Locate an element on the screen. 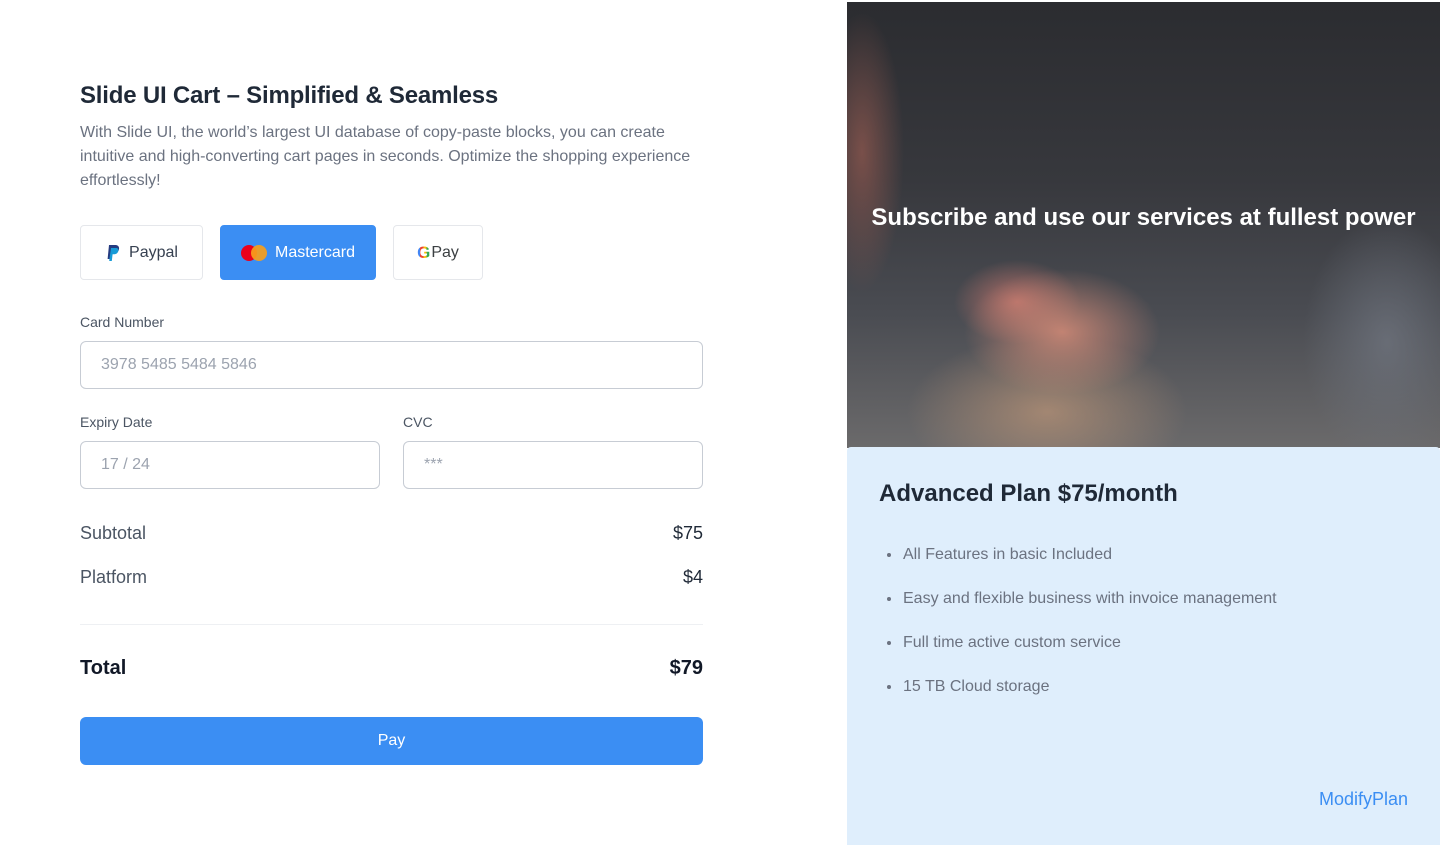 The width and height of the screenshot is (1440, 845). summary-divider is located at coordinates (391, 624).